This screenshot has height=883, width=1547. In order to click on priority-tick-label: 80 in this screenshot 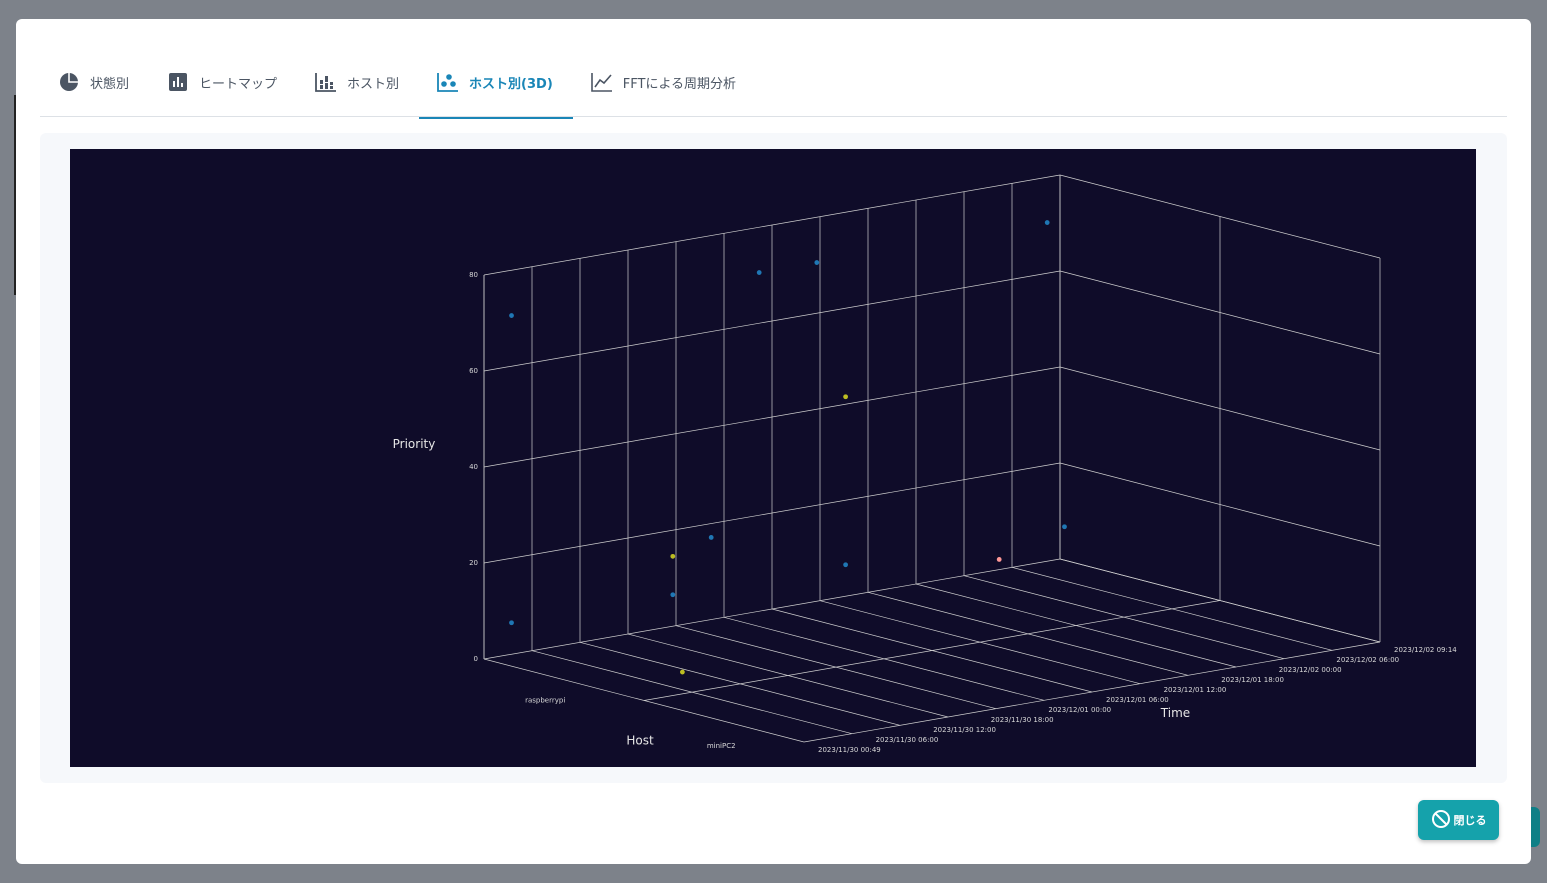, I will do `click(473, 275)`.